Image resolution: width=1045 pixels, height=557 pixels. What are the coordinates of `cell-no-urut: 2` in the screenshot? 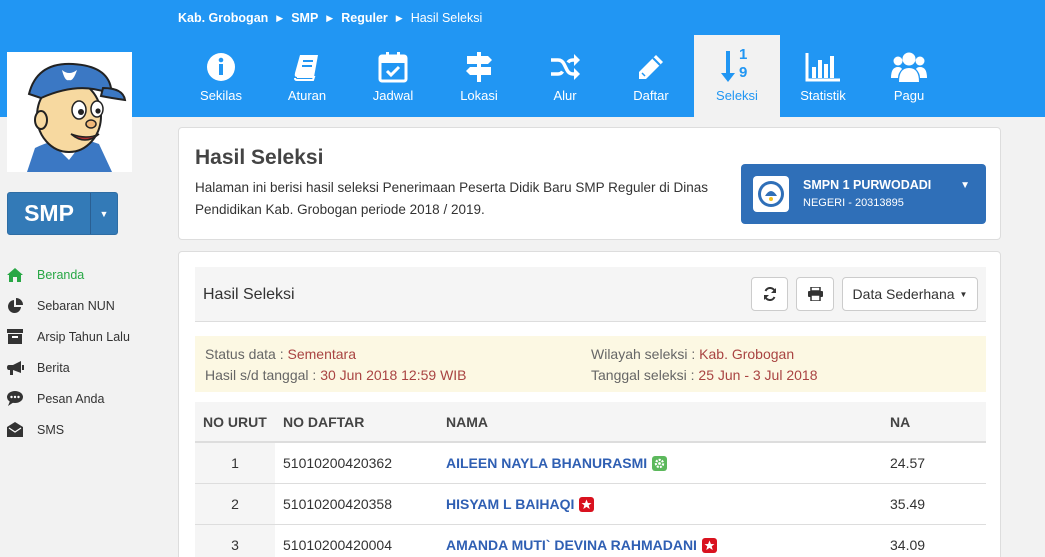 It's located at (235, 504).